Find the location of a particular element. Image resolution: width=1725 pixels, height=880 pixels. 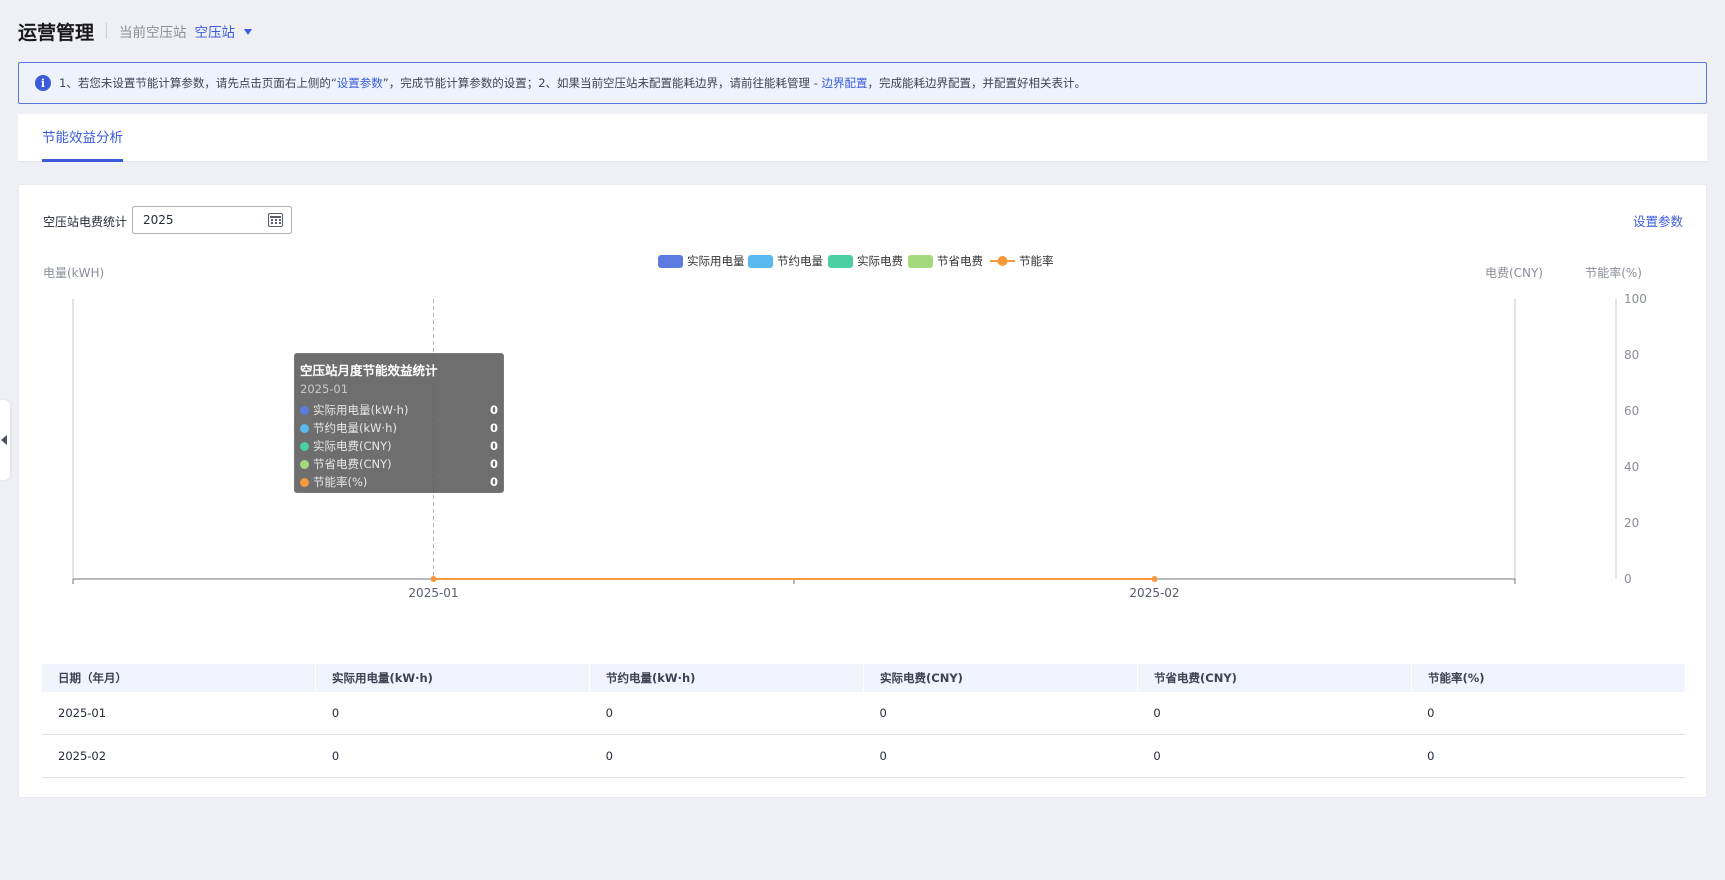

tooltip-item-name: 节省电费(CNY) is located at coordinates (352, 464).